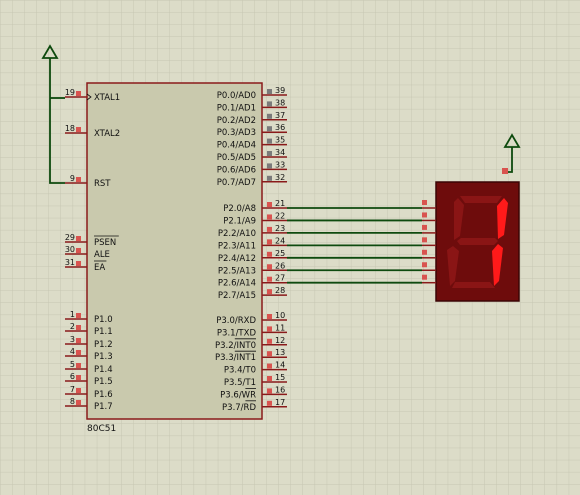 Image resolution: width=580 pixels, height=495 pixels. I want to click on pin-number: 15, so click(280, 377).